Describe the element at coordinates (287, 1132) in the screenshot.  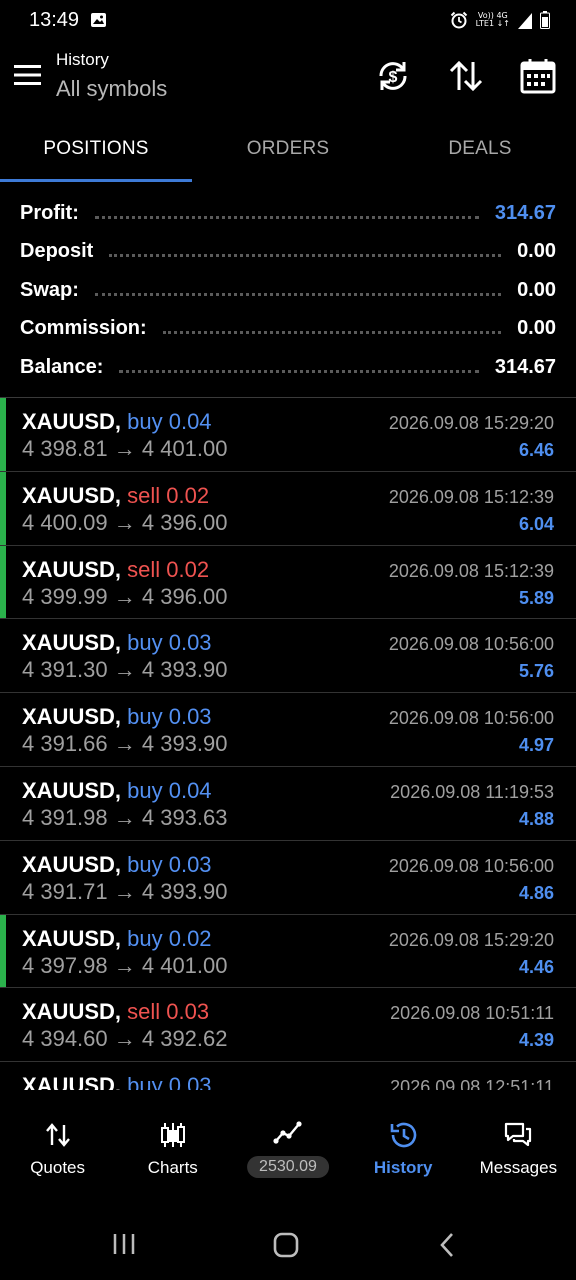
I see `trade-icon` at that location.